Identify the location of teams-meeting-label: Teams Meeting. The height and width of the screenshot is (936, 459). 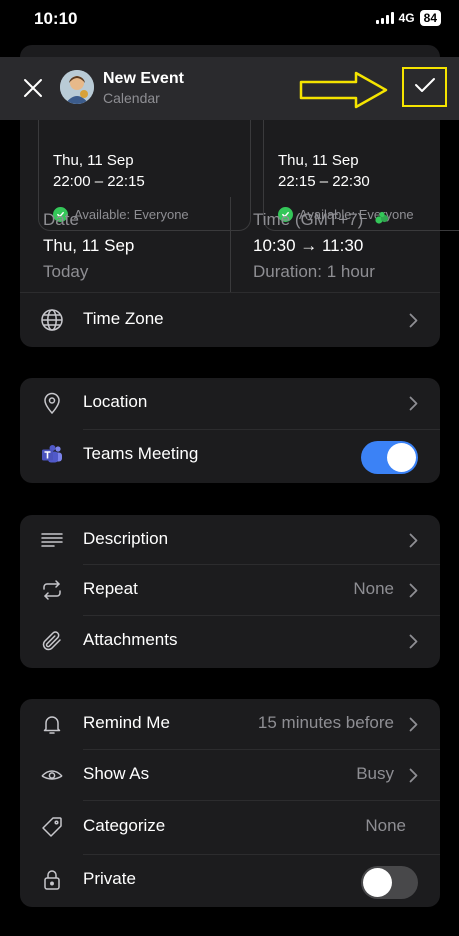
(141, 453).